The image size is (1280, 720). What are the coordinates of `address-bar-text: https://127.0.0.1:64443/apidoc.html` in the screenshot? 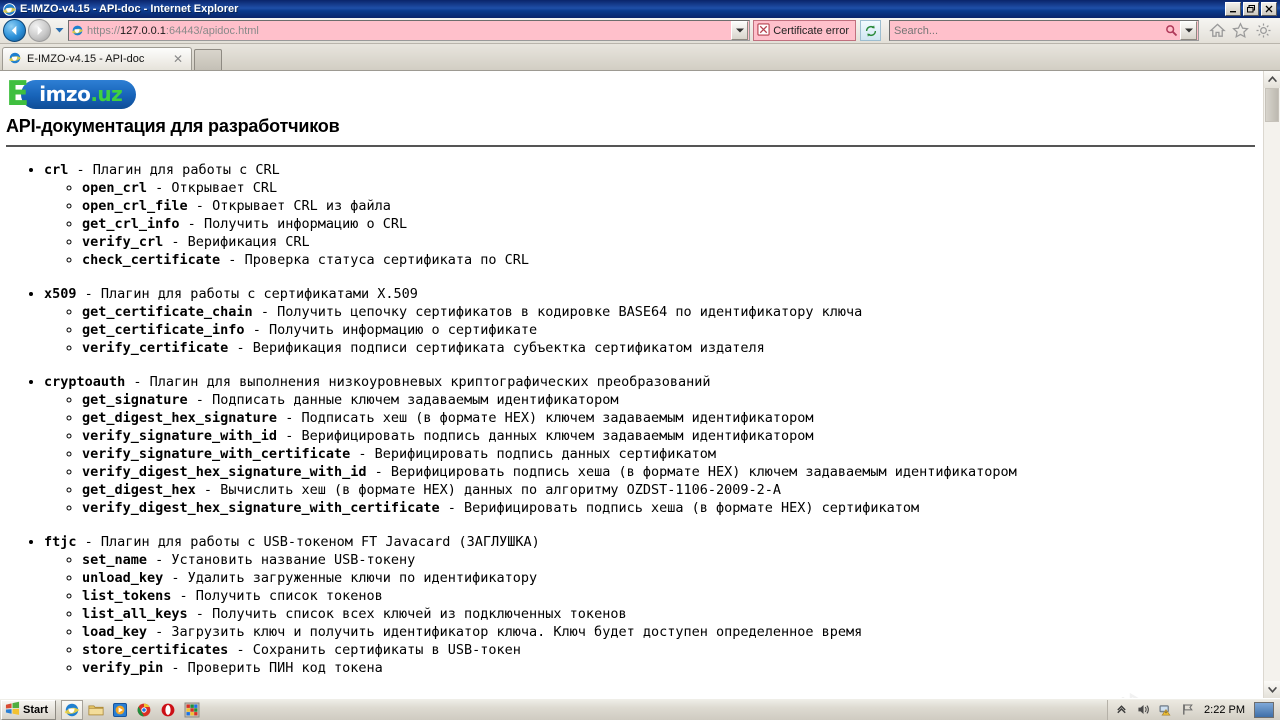 It's located at (408, 31).